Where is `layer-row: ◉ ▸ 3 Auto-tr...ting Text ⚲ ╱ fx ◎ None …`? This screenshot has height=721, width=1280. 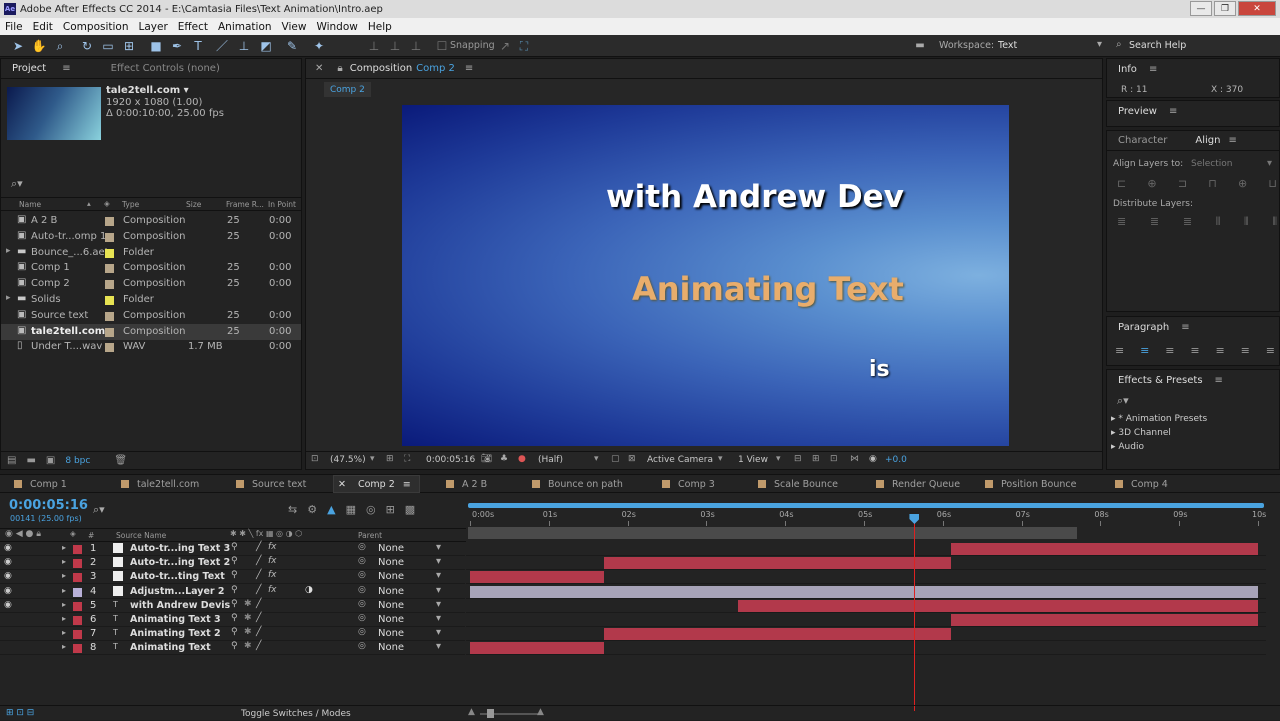
layer-row: ◉ ▸ 3 Auto-tr...ting Text ⚲ ╱ fx ◎ None … is located at coordinates (232, 577).